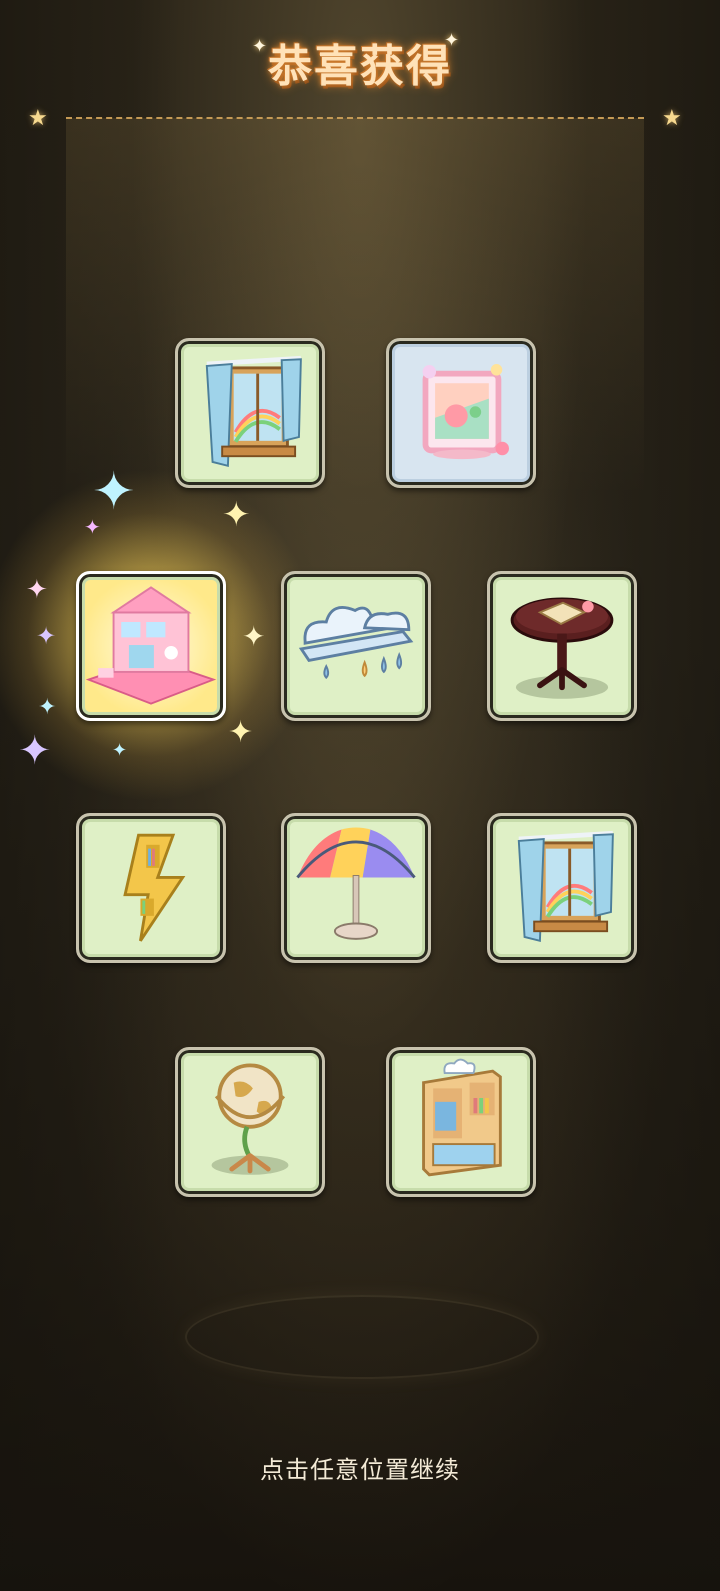 The image size is (720, 1591). I want to click on cloud-wardrobe-icon, so click(462, 1117).